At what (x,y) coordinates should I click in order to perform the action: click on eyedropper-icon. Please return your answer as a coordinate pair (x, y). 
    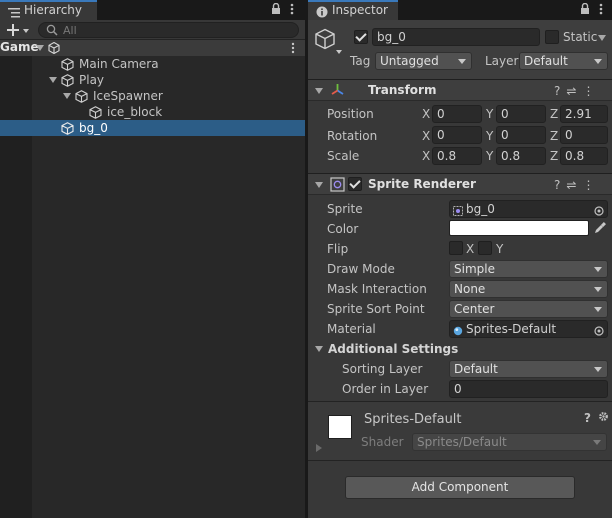
    Looking at the image, I should click on (600, 229).